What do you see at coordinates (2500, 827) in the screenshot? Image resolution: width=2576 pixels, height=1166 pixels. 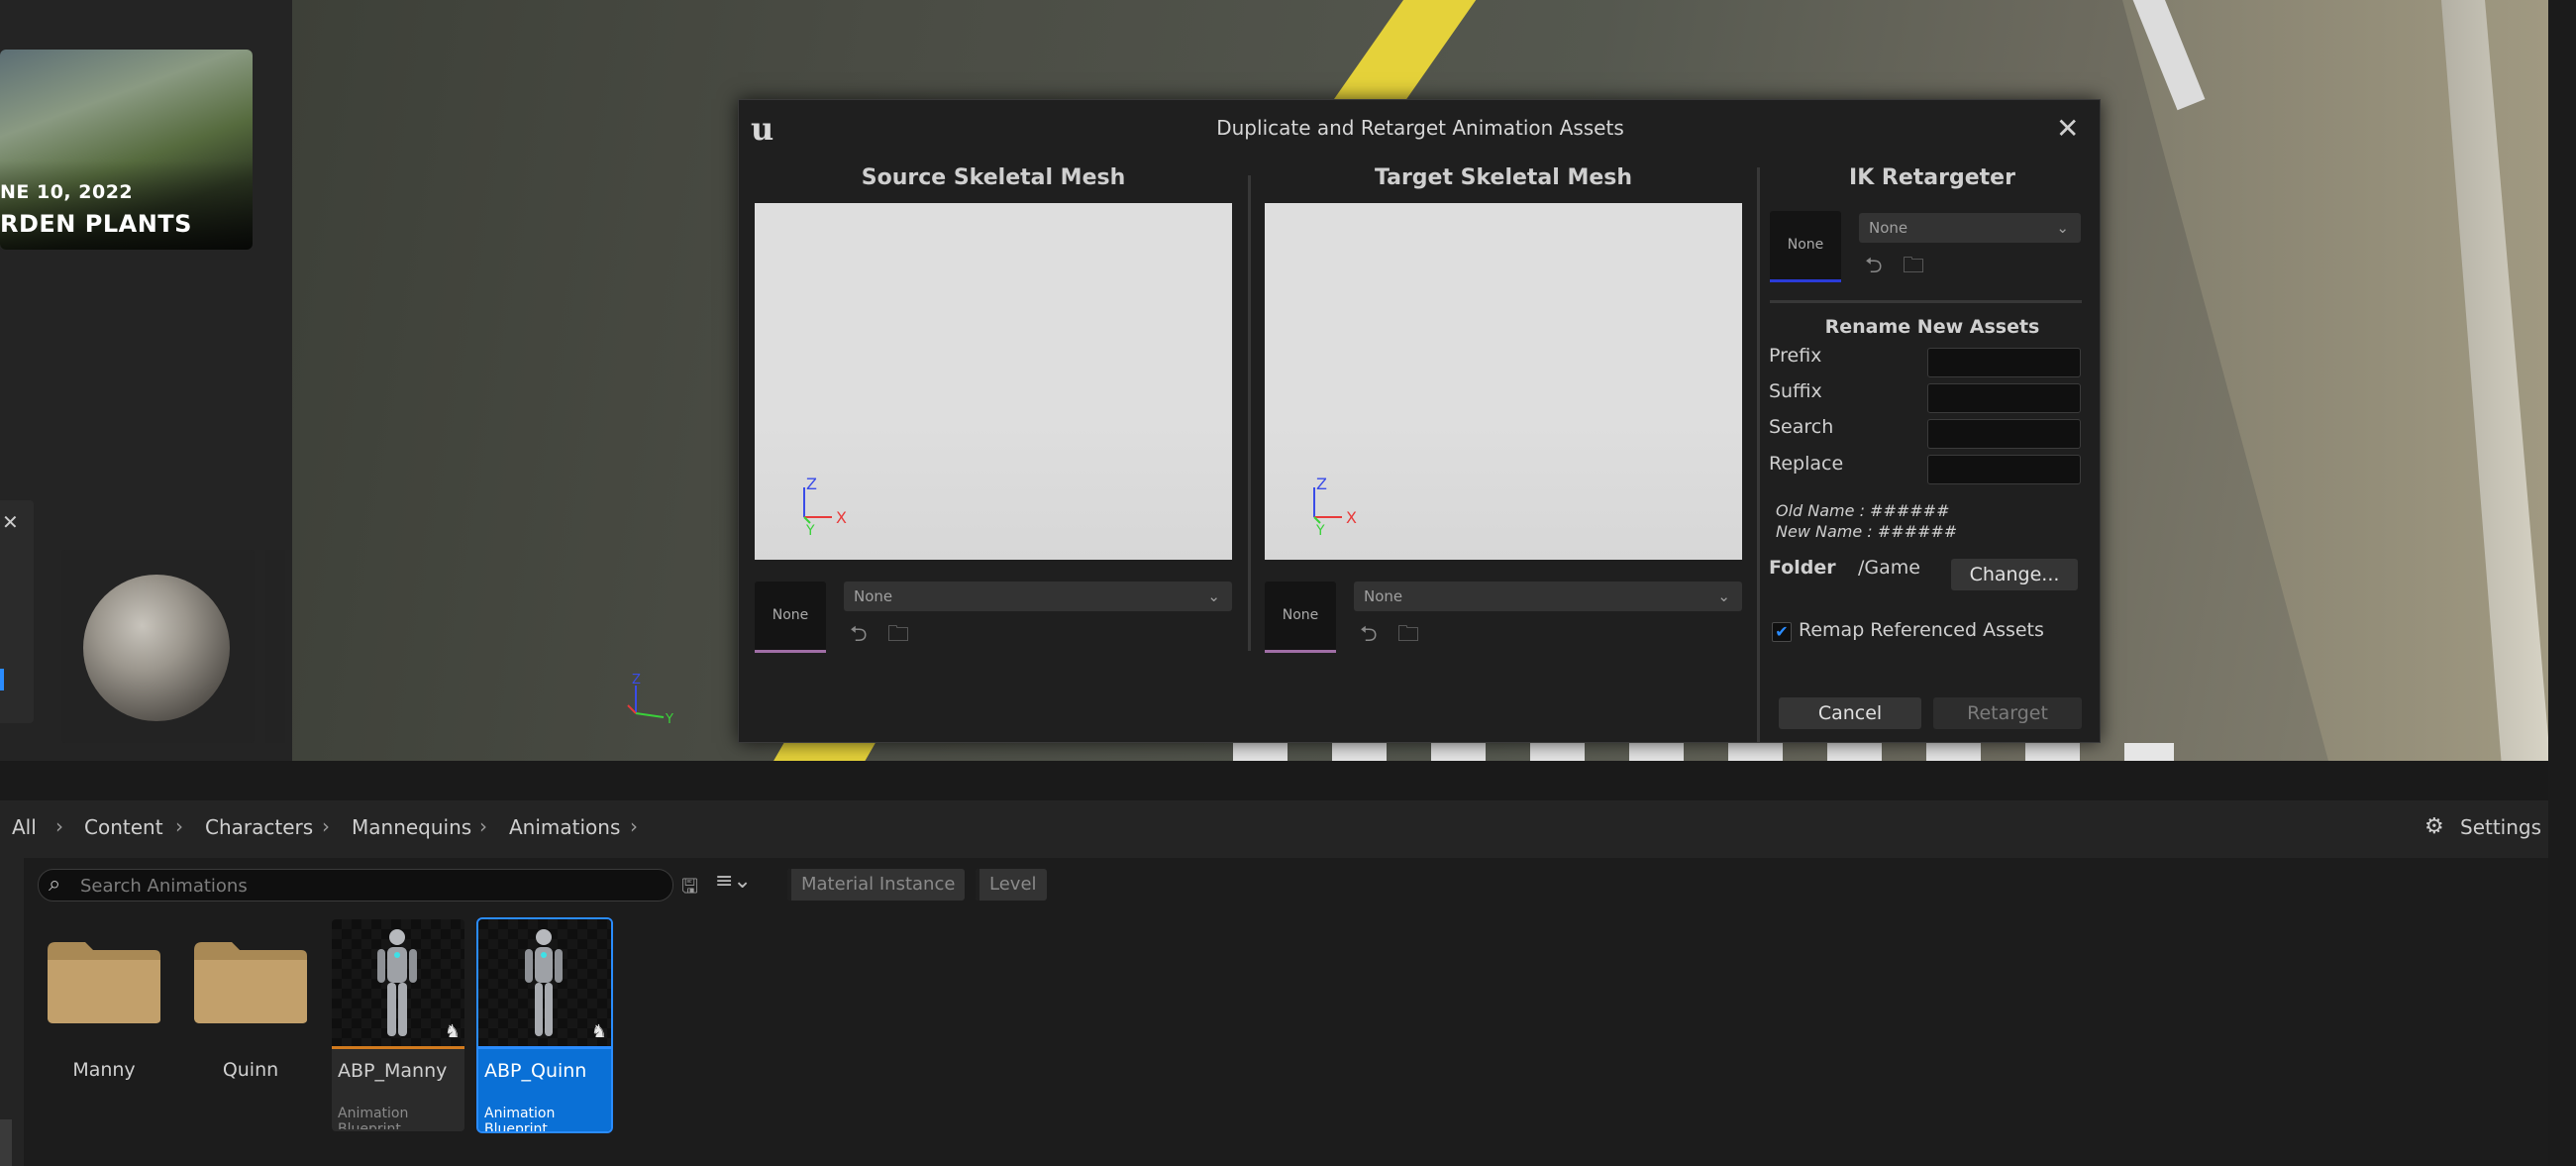 I see `settings-button: Settings` at bounding box center [2500, 827].